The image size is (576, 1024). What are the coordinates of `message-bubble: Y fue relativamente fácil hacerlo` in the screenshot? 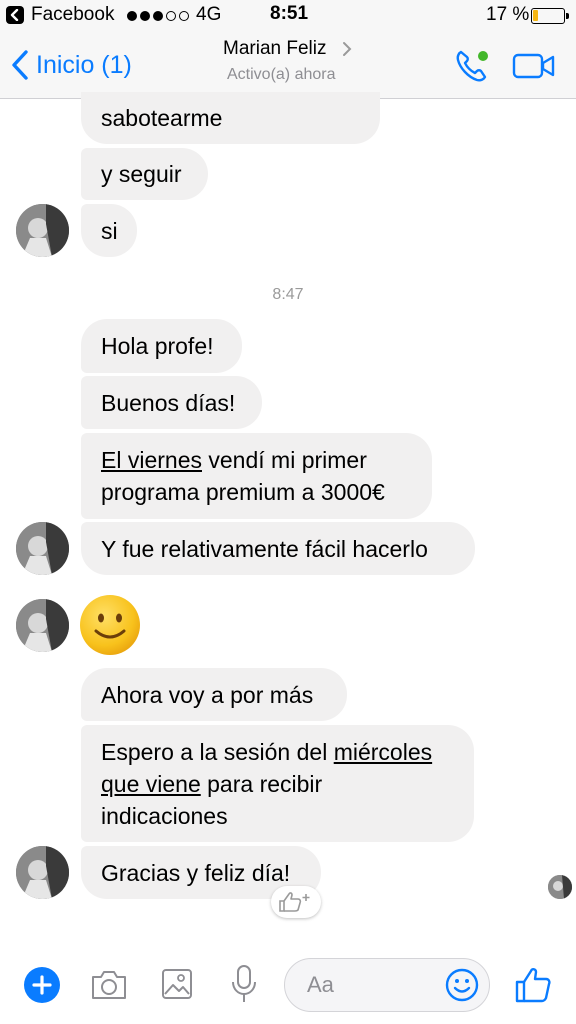 It's located at (278, 548).